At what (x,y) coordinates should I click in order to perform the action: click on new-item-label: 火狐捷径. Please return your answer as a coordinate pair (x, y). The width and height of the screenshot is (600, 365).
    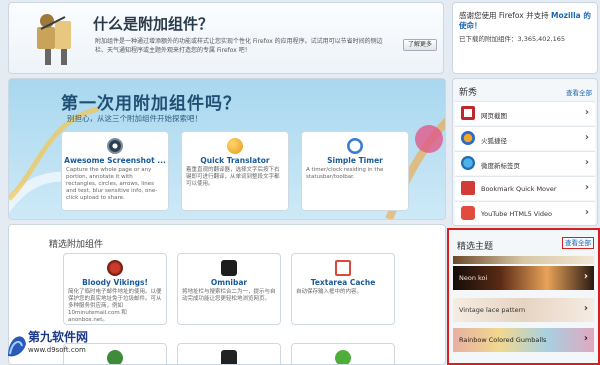
    Looking at the image, I should click on (494, 141).